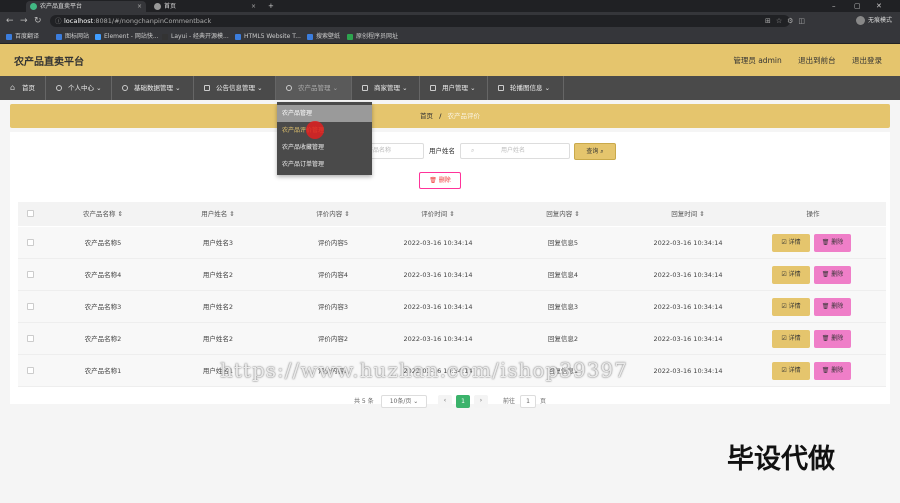 Image resolution: width=900 pixels, height=503 pixels. What do you see at coordinates (30, 213) in the screenshot?
I see `select-all-checkbox` at bounding box center [30, 213].